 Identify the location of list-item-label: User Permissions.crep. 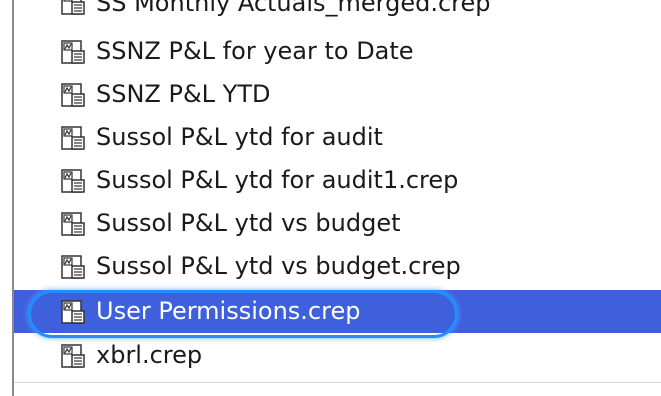
(228, 311).